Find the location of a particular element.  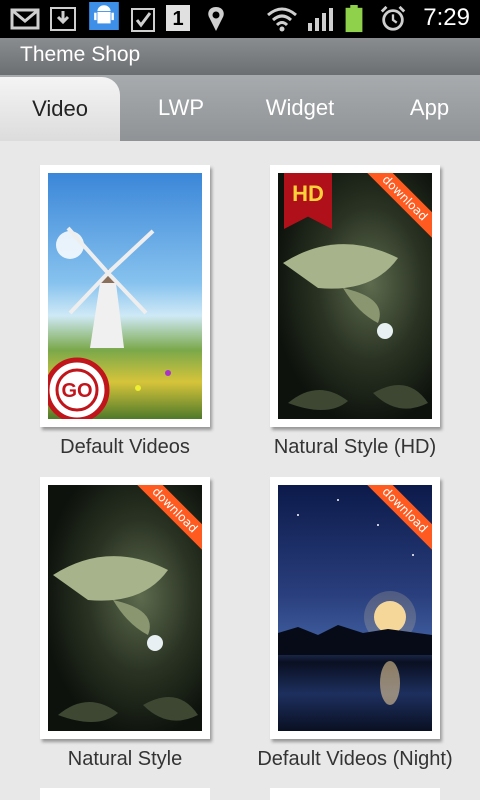

battery-icon is located at coordinates (354, 19).